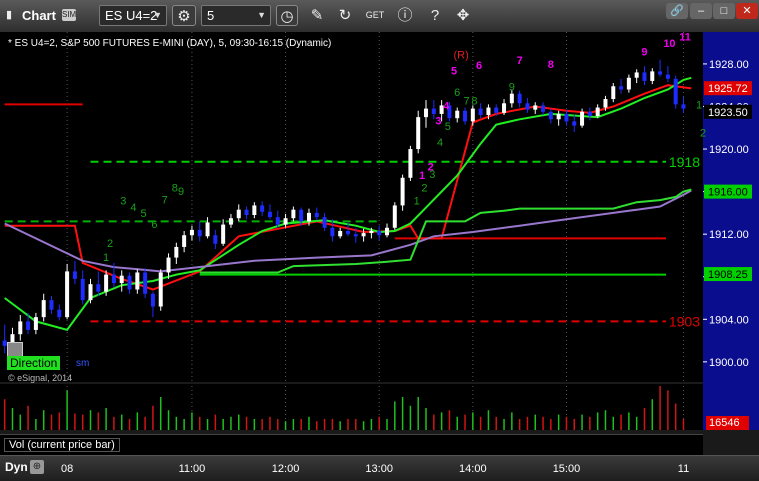 This screenshot has height=481, width=759. What do you see at coordinates (460, 56) in the screenshot?
I see `count-annotation: (R)` at bounding box center [460, 56].